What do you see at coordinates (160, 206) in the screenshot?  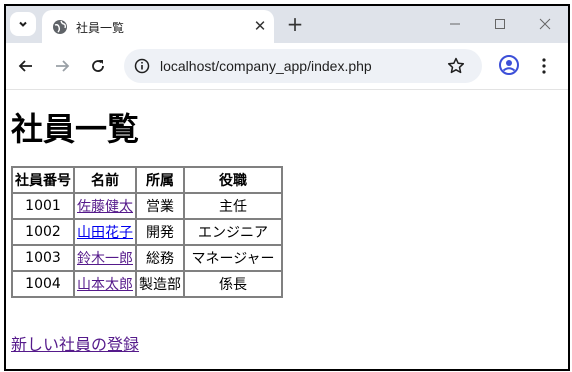 I see `employee-department: 営業` at bounding box center [160, 206].